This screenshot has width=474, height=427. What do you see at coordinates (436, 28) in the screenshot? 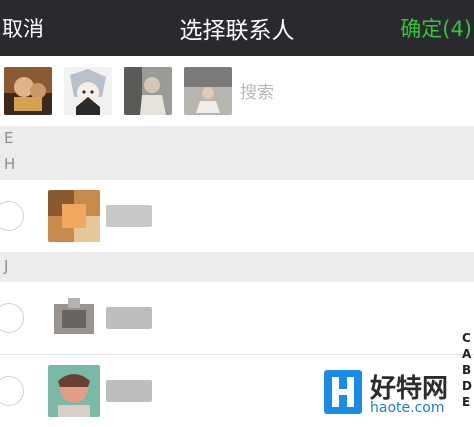
I see `confirm-button: 确定(4)` at bounding box center [436, 28].